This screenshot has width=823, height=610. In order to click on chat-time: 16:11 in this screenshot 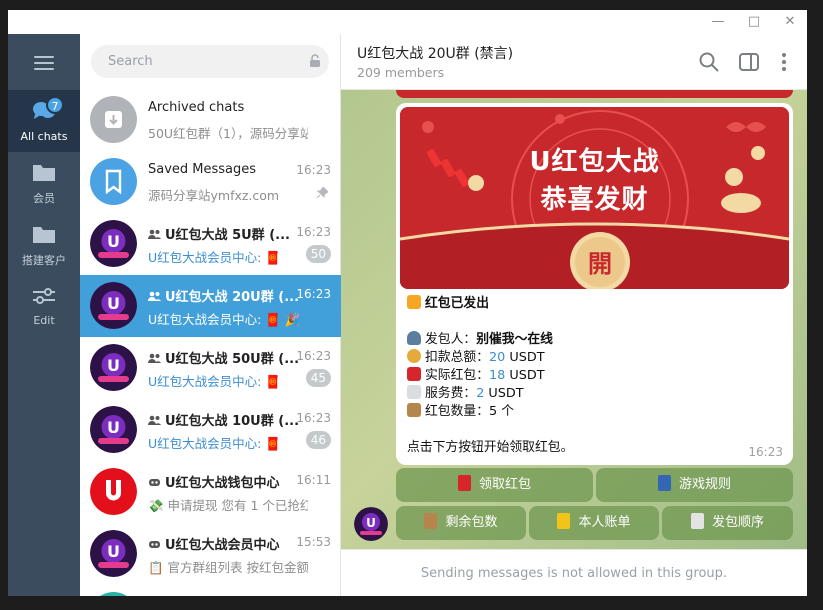, I will do `click(313, 480)`.